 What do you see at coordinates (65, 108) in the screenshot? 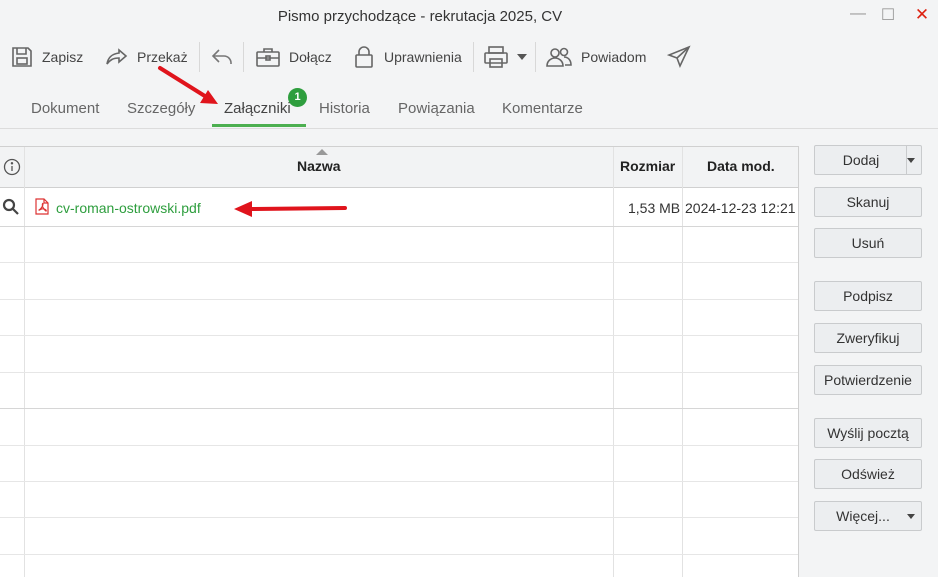
I see `tab-dokument: Dokument` at bounding box center [65, 108].